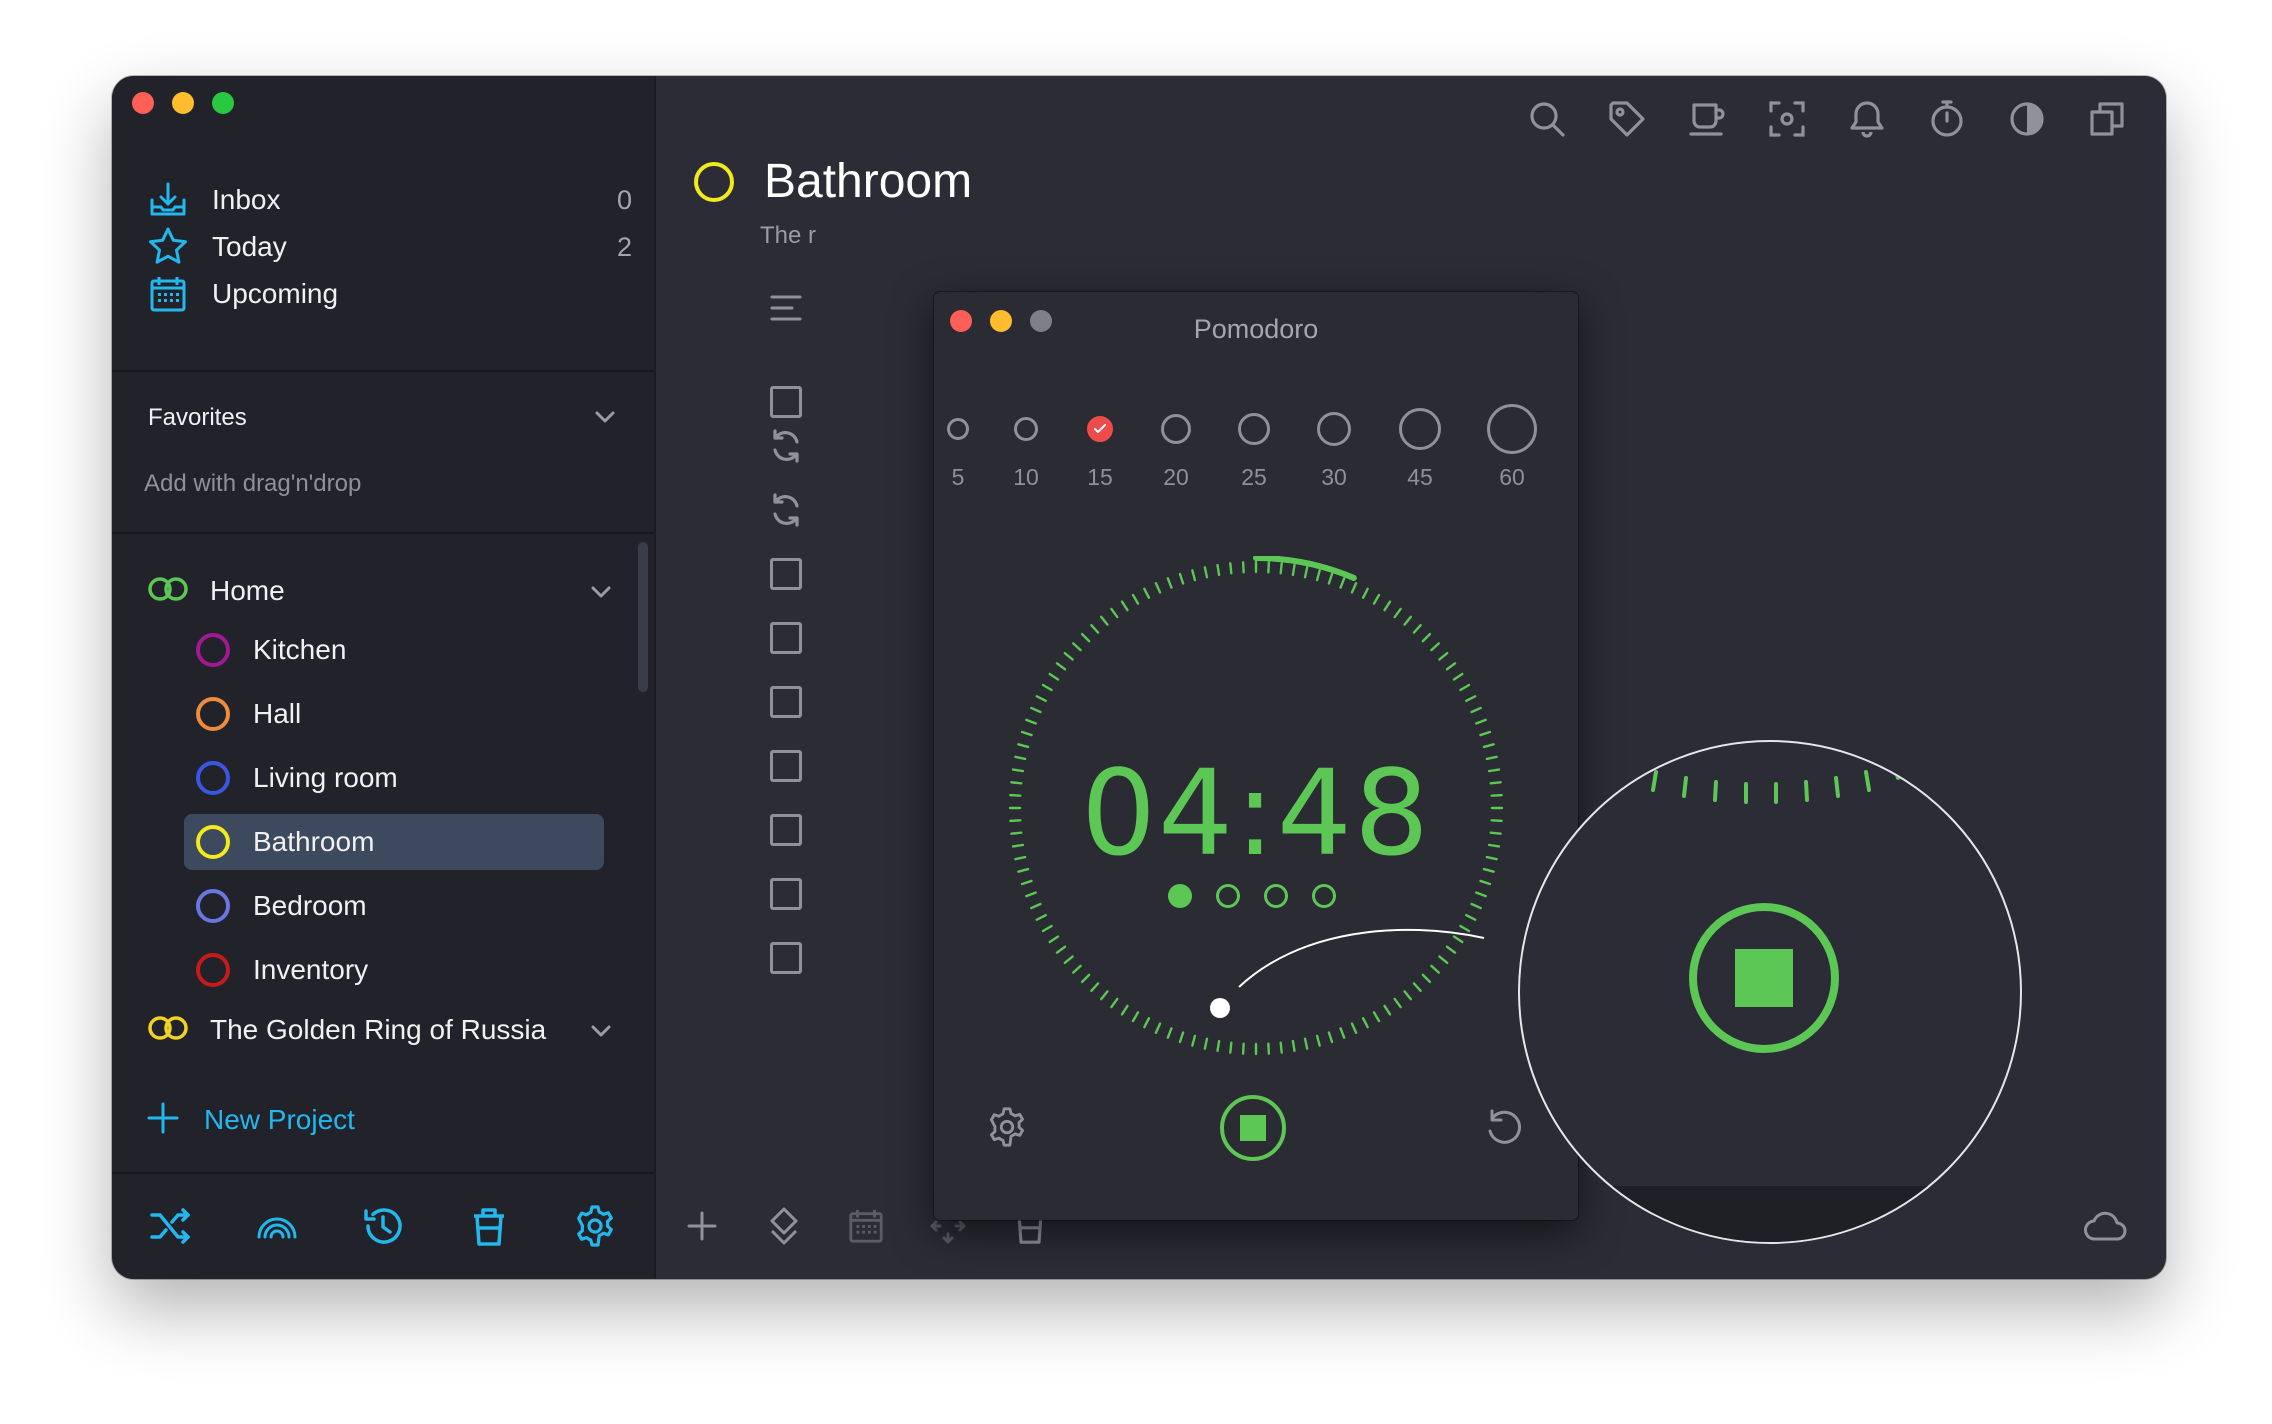 This screenshot has width=2272, height=1424. I want to click on trash-icon, so click(489, 1226).